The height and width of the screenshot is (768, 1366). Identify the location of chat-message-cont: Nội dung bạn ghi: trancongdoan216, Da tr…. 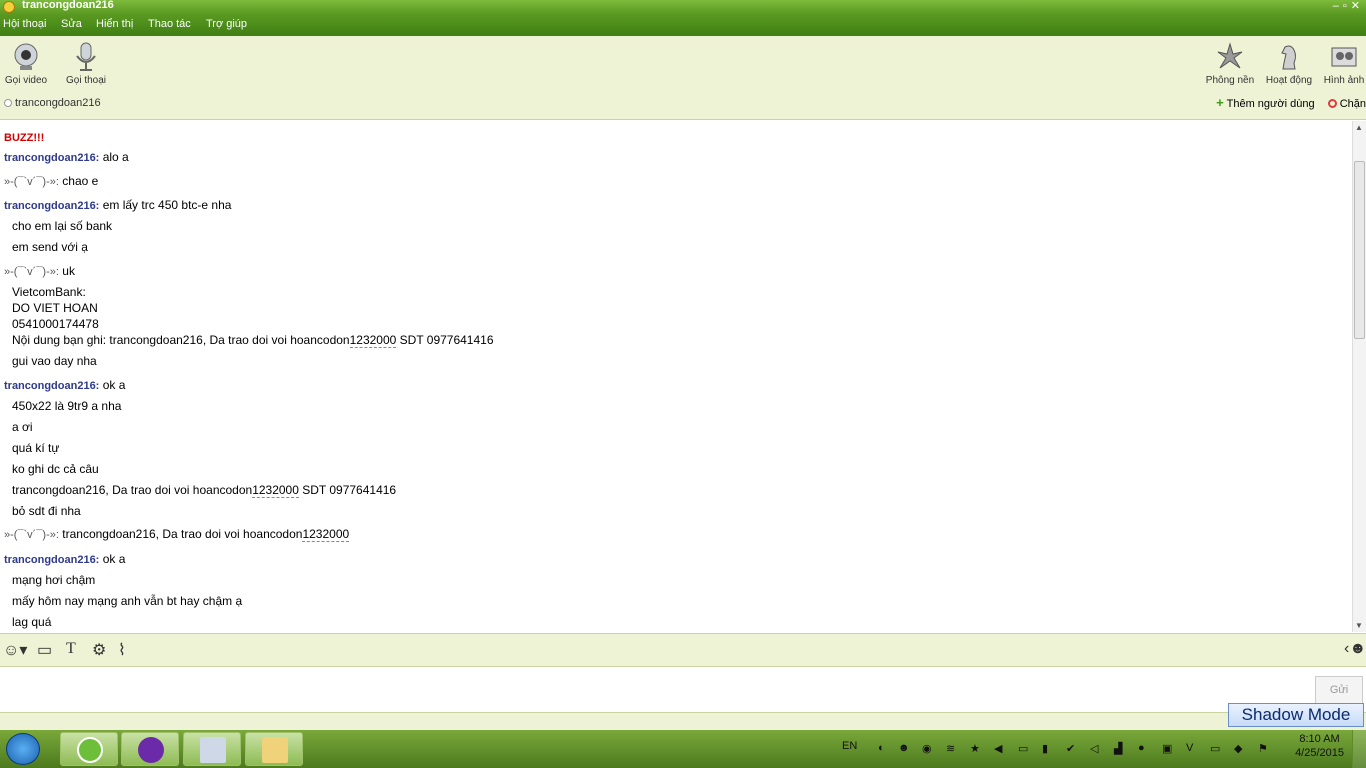
(253, 340).